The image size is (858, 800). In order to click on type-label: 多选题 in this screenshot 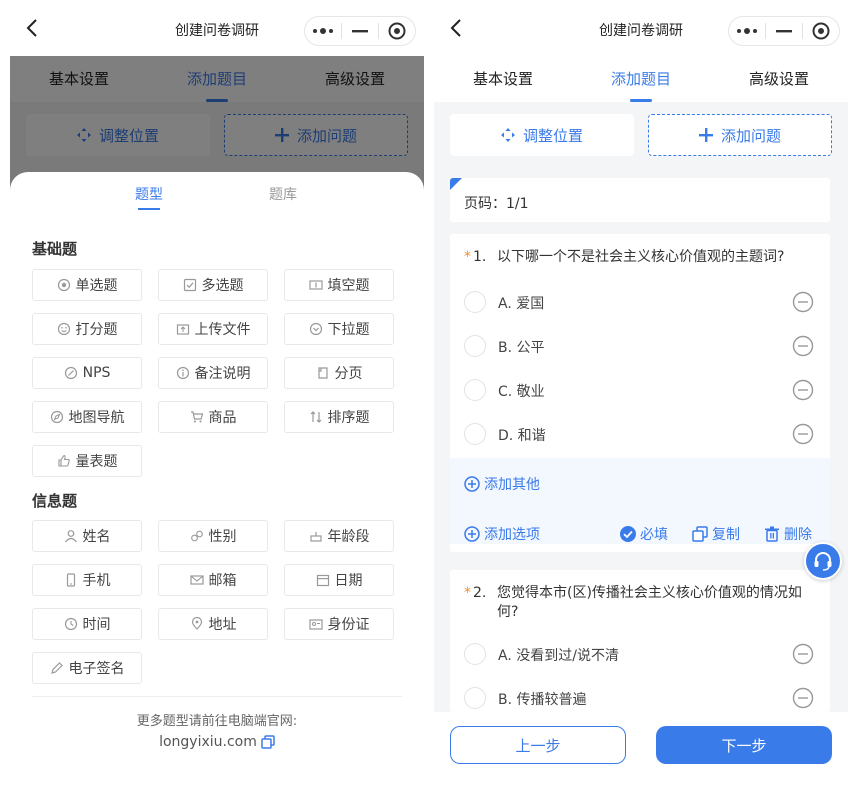, I will do `click(222, 286)`.